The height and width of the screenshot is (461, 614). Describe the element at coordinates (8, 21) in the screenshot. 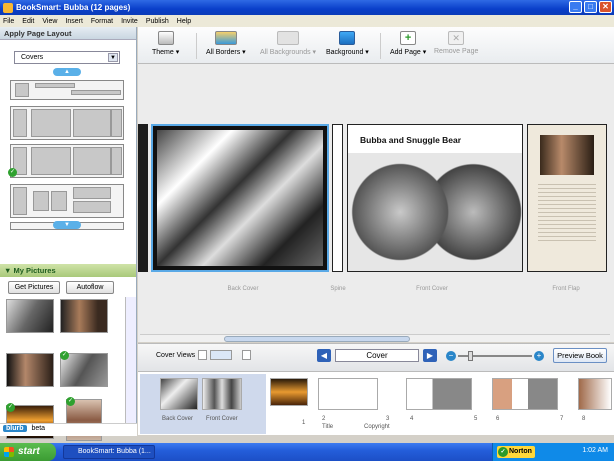

I see `menu-file: File` at that location.